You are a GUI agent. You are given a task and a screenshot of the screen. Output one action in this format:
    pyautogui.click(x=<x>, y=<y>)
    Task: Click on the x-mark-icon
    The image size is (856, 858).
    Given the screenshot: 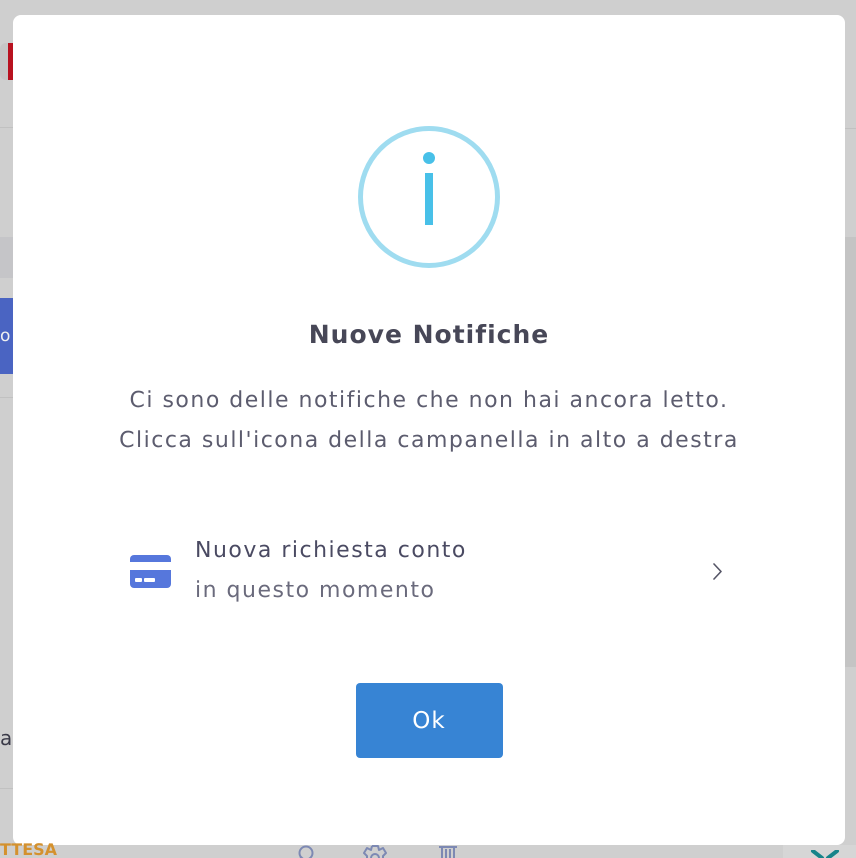 What is the action you would take?
    pyautogui.click(x=825, y=854)
    